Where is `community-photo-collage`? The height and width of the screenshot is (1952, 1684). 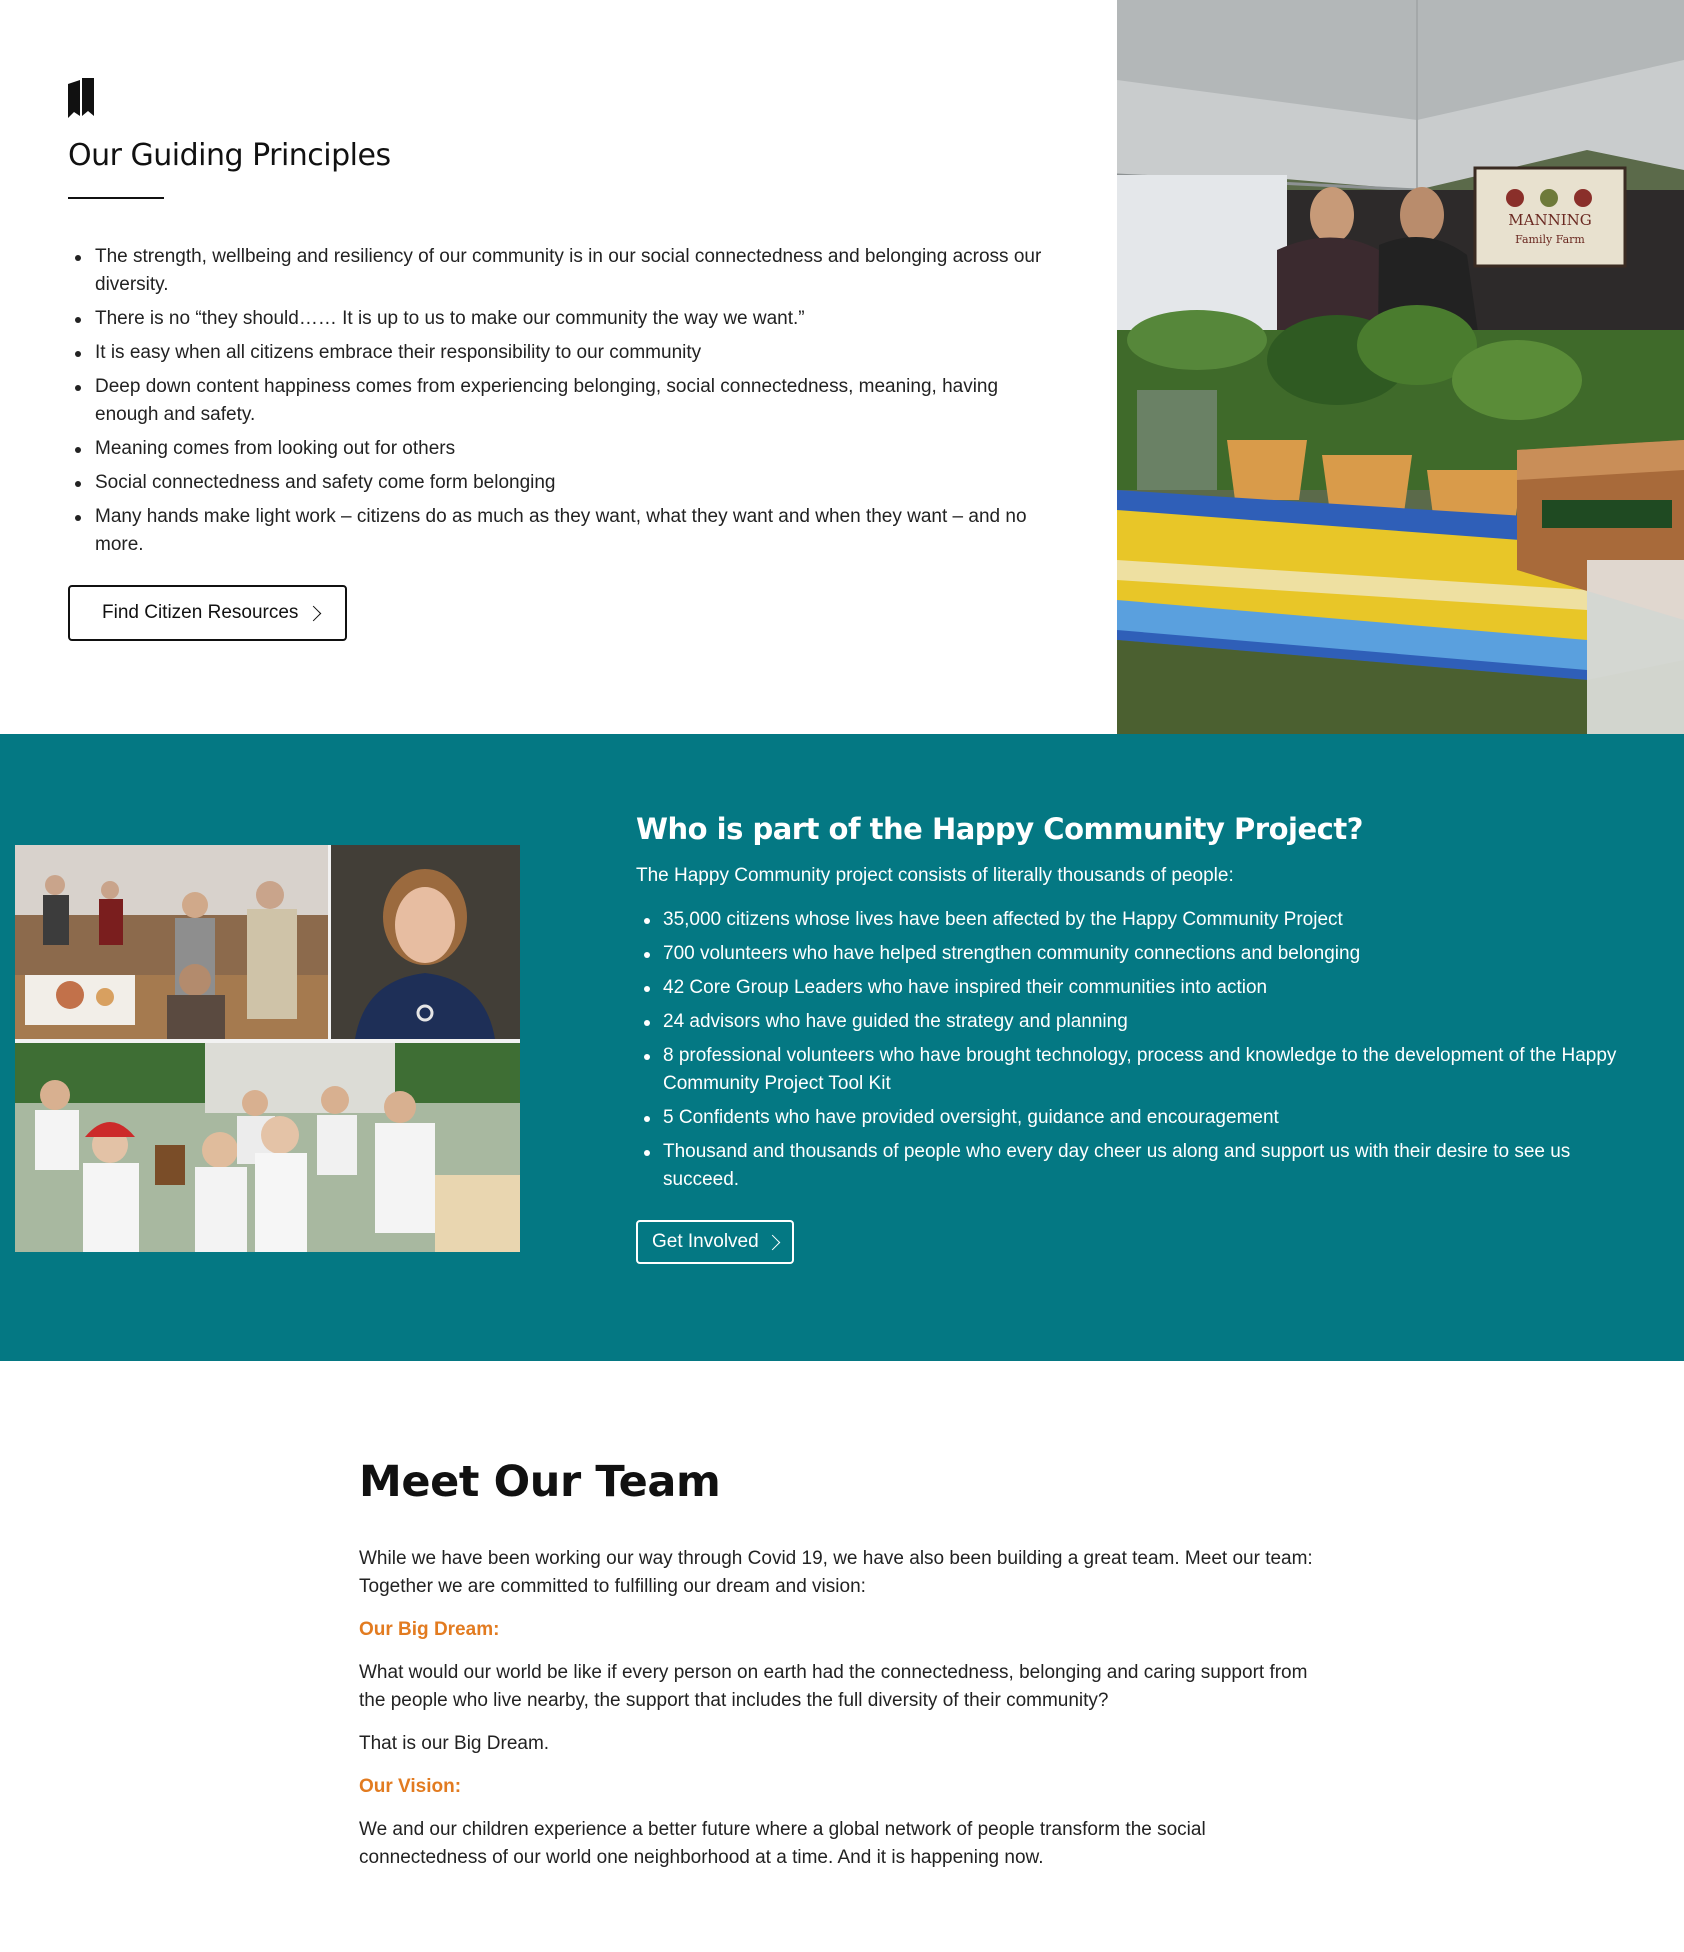 community-photo-collage is located at coordinates (267, 1048).